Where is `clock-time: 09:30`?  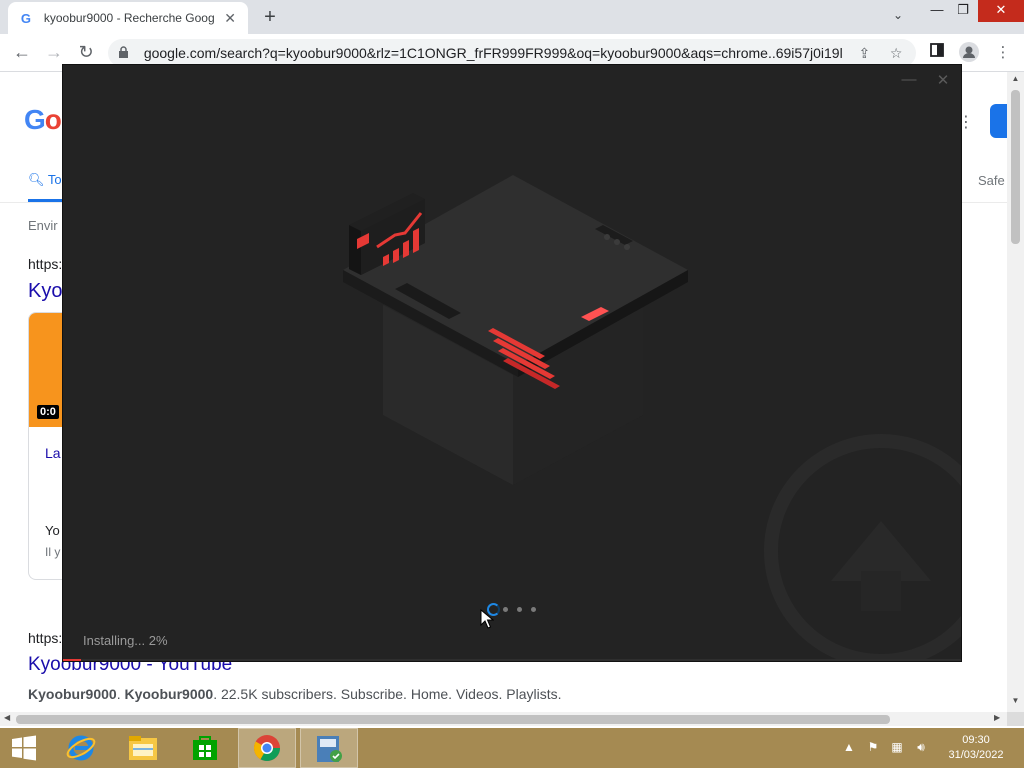
clock-time: 09:30 is located at coordinates (976, 740).